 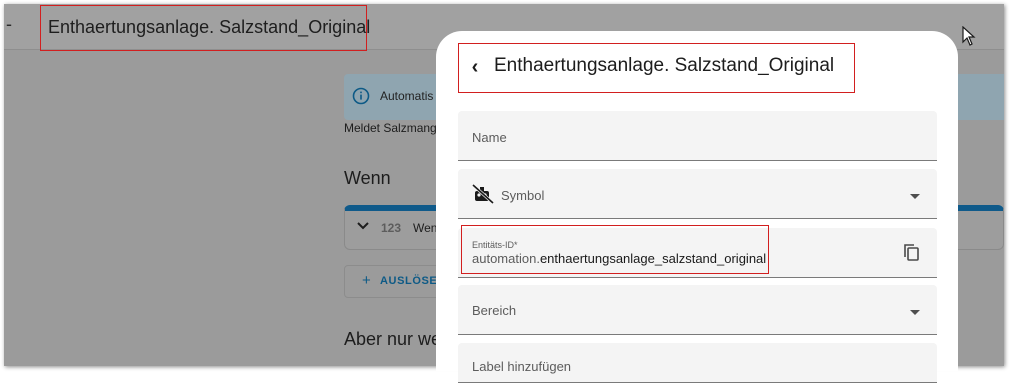 What do you see at coordinates (653, 258) in the screenshot?
I see `entity-id-object: enthaertungsanlage_salzstand_original` at bounding box center [653, 258].